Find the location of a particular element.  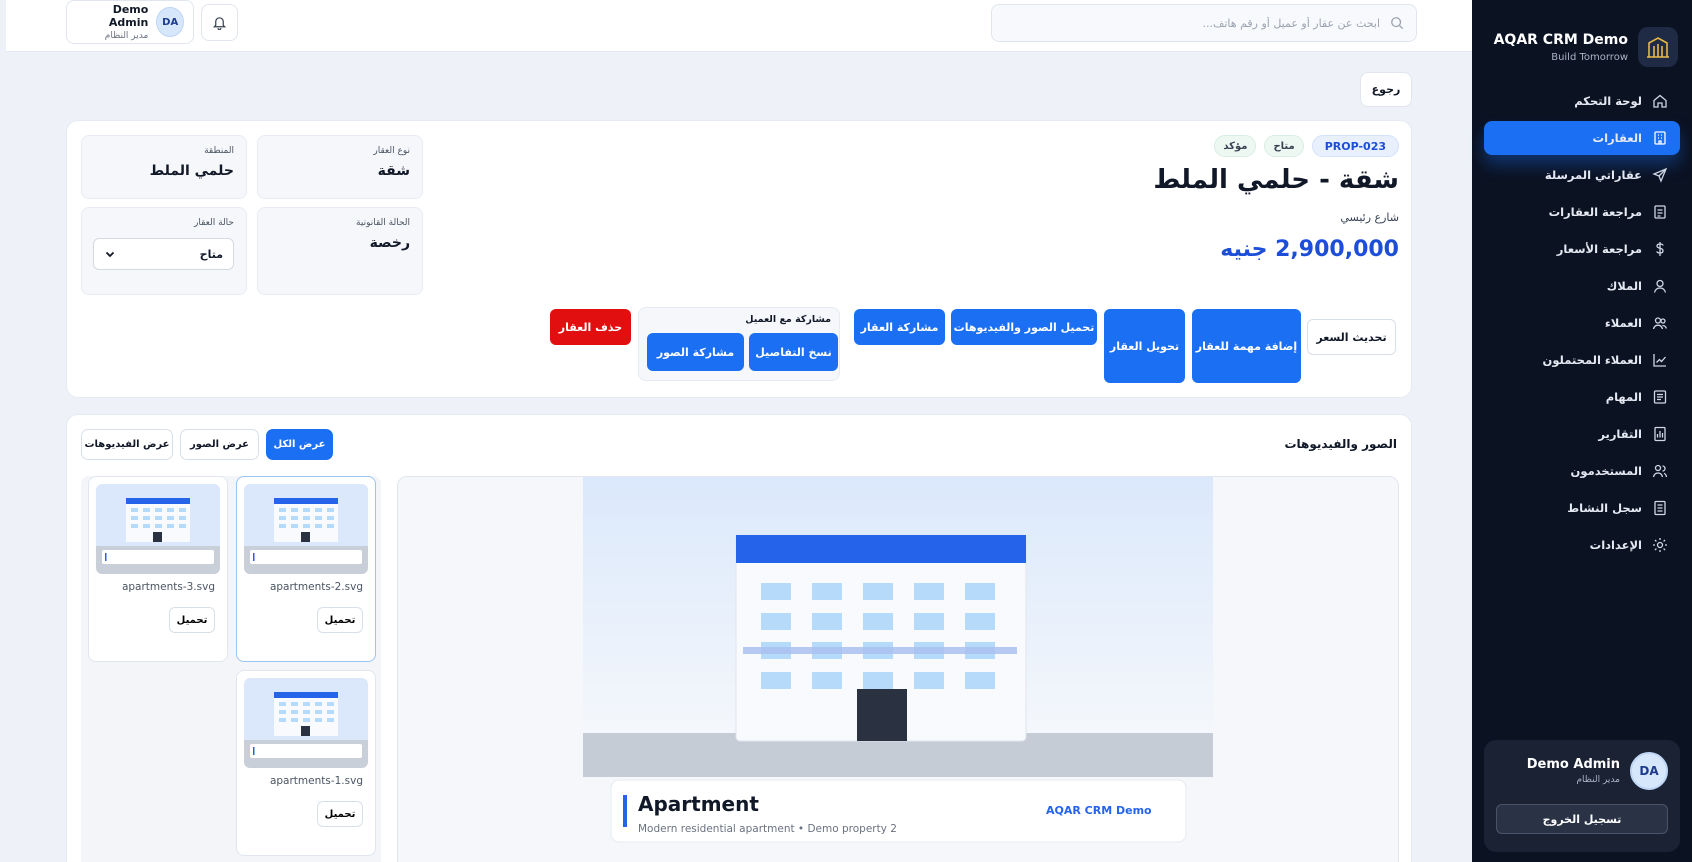

chevron-down-icon is located at coordinates (110, 254).